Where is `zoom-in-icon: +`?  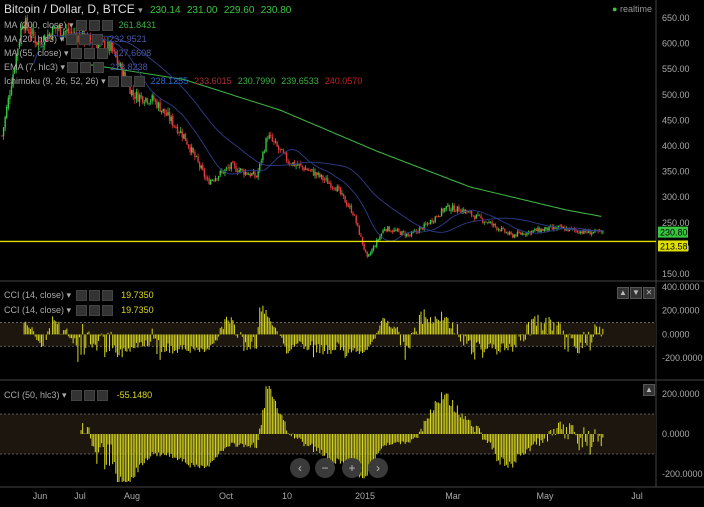 zoom-in-icon: + is located at coordinates (352, 468).